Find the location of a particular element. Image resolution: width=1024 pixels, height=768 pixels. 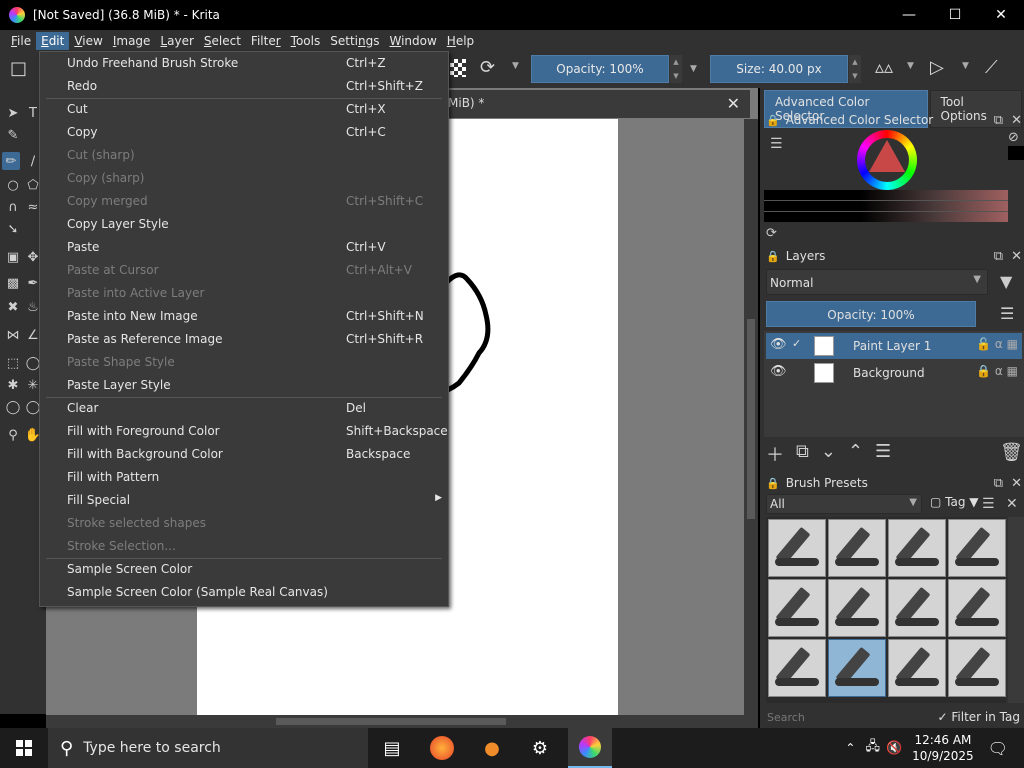

menu-item-sample-screen-color-sample-real-canvas: Sample Screen Color (Sample Real Canvas) is located at coordinates (244, 592).